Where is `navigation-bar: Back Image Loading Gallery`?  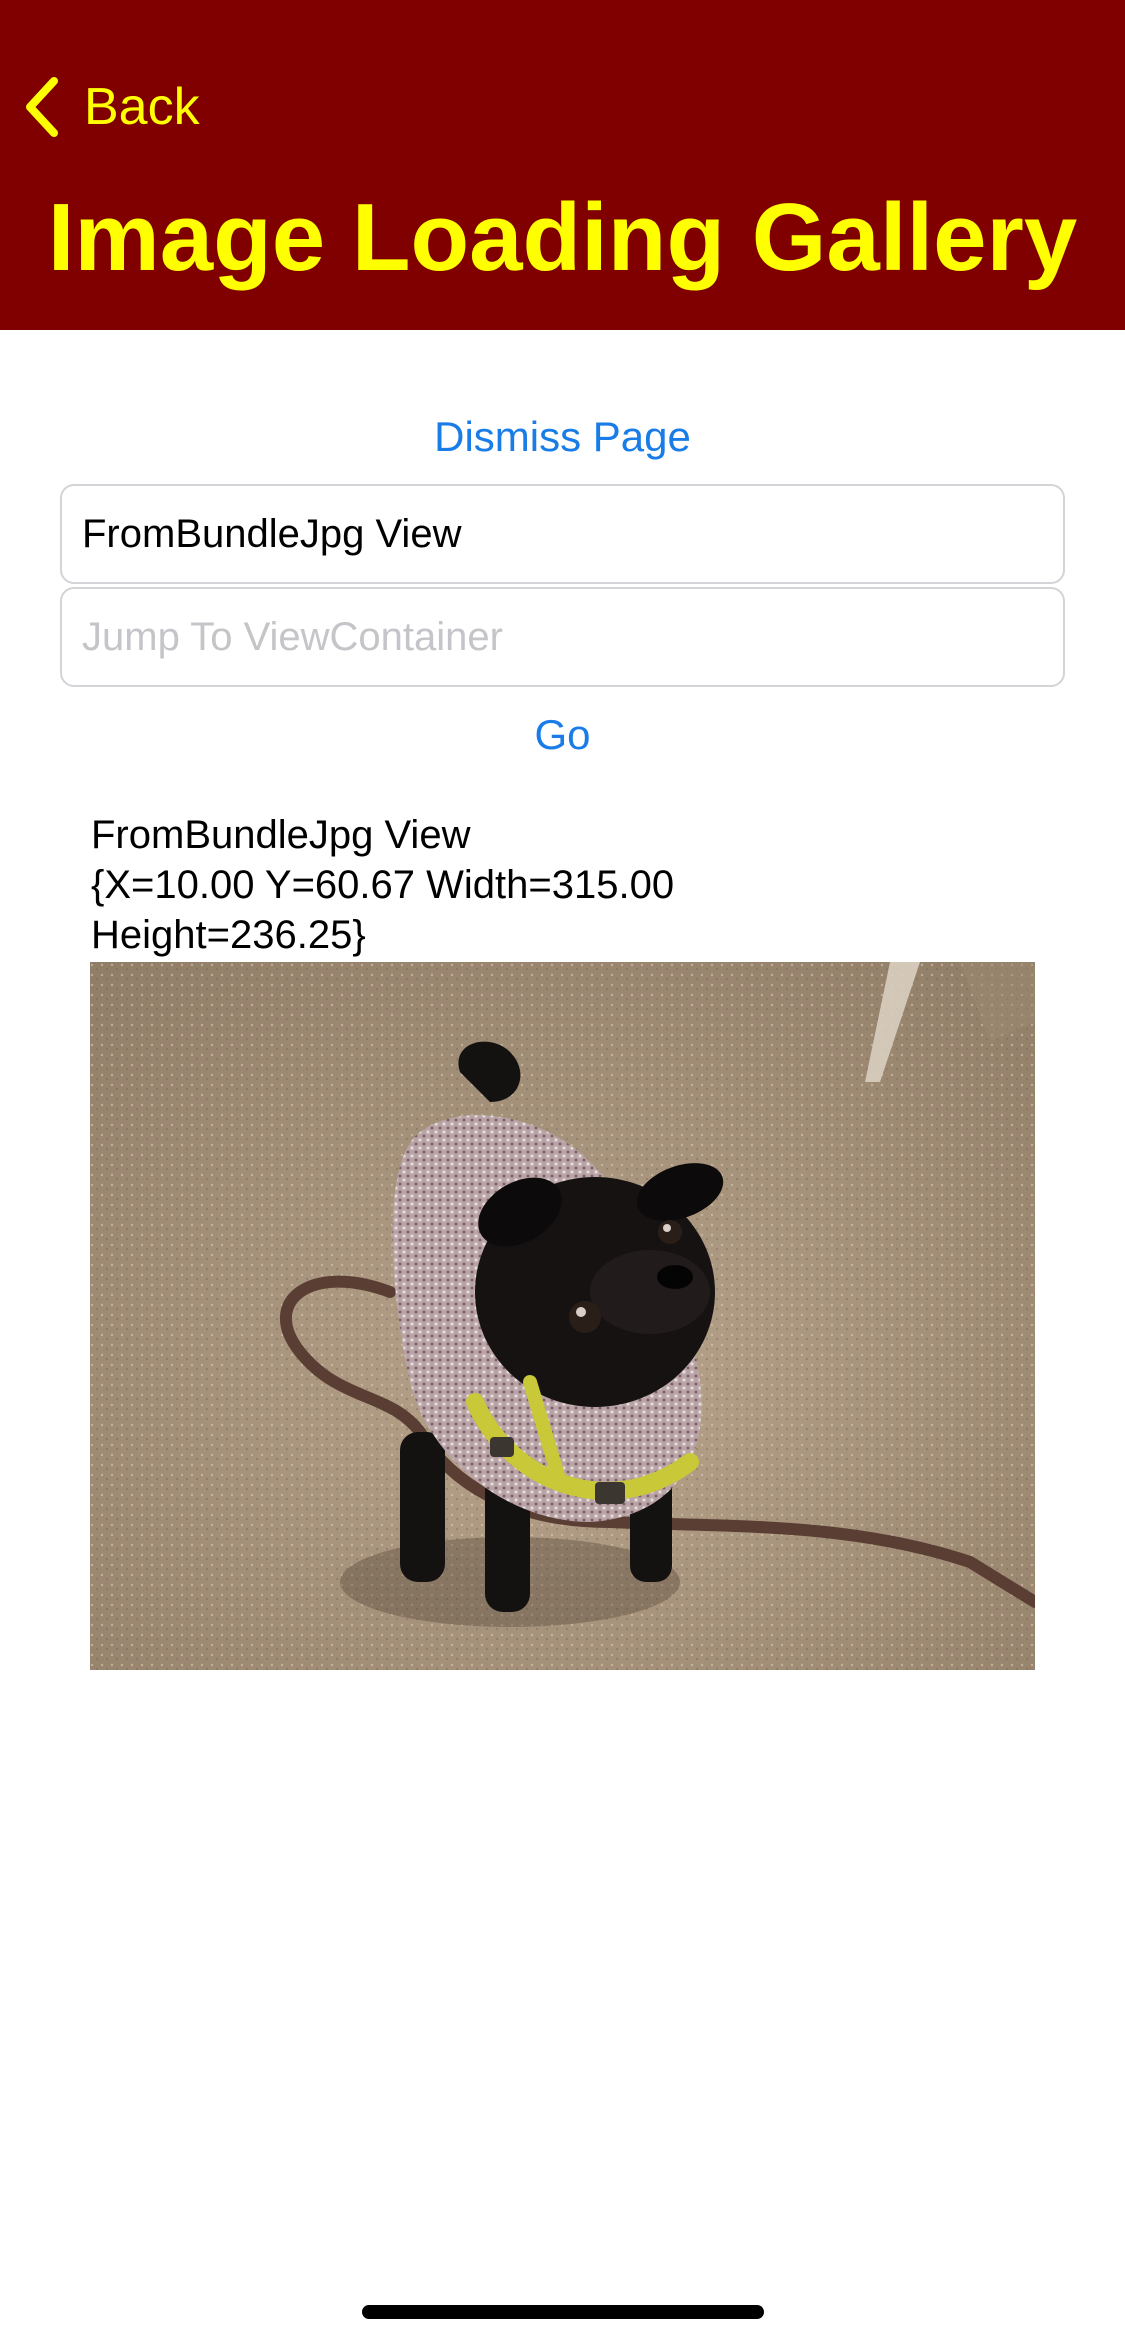
navigation-bar: Back Image Loading Gallery is located at coordinates (562, 165).